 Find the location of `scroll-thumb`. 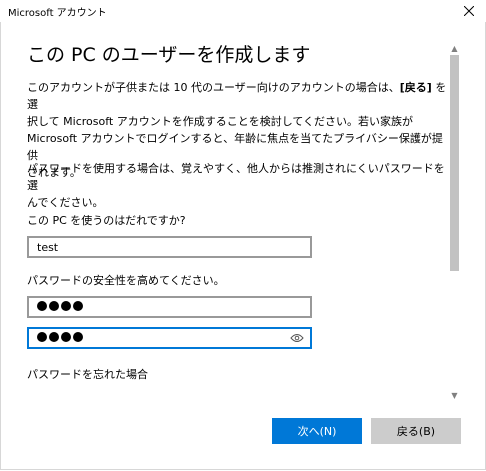

scroll-thumb is located at coordinates (454, 163).